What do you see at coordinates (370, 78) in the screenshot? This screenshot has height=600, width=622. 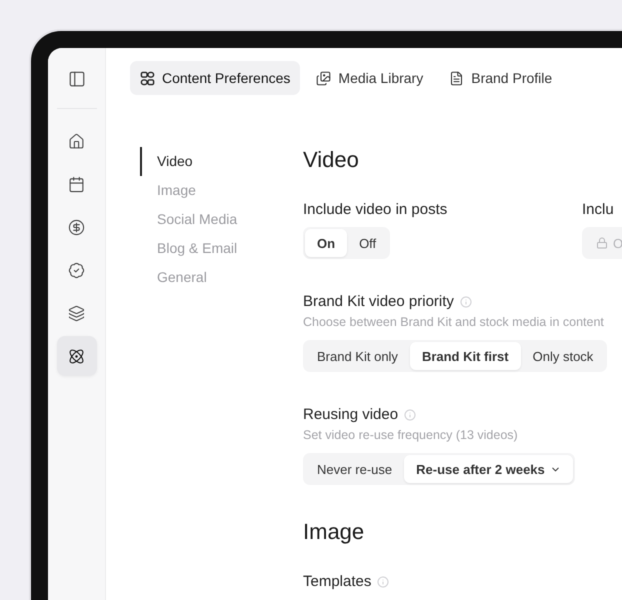 I see `tab: Media Library` at bounding box center [370, 78].